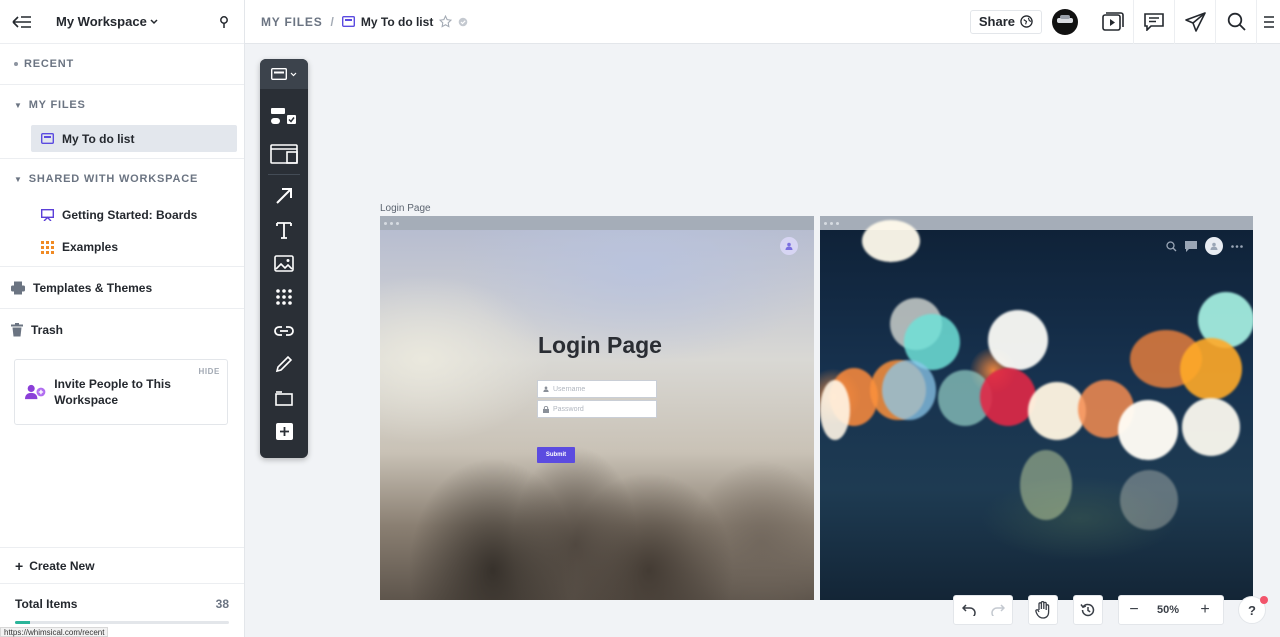 The image size is (1280, 637). What do you see at coordinates (284, 297) in the screenshot?
I see `icons-tool` at bounding box center [284, 297].